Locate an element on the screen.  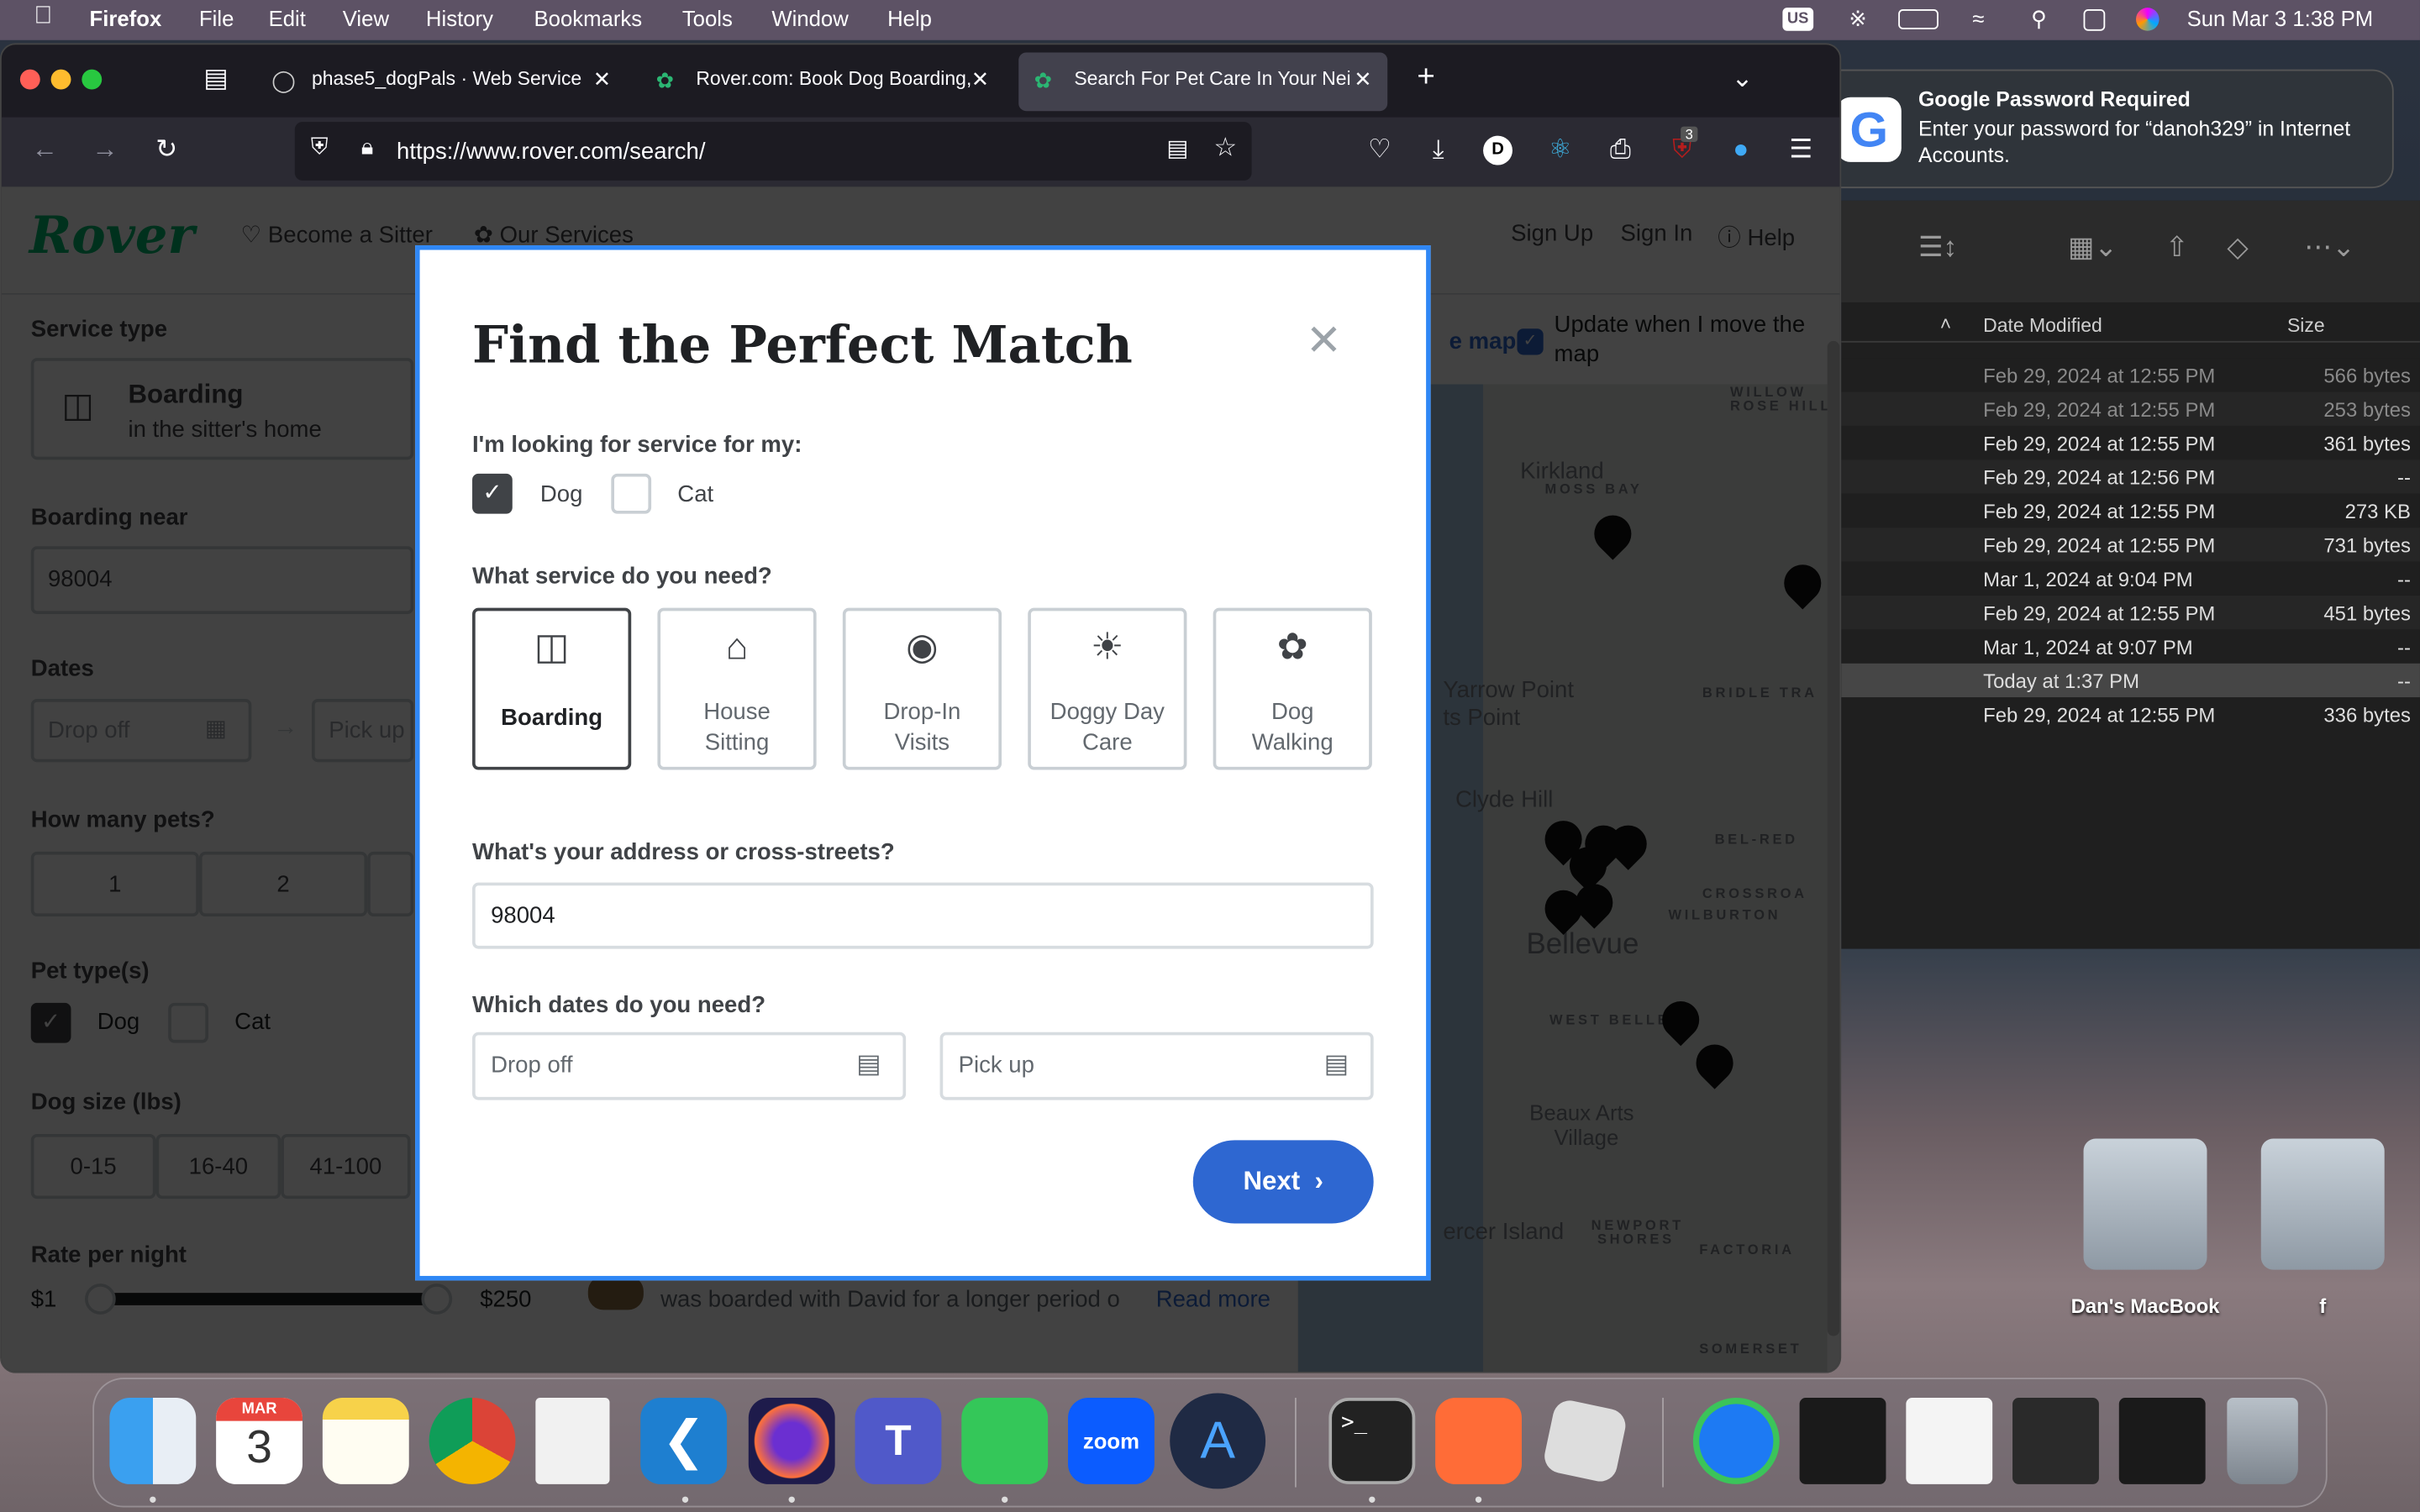
more-actions-icon: ⋯⌄ is located at coordinates (2329, 248).